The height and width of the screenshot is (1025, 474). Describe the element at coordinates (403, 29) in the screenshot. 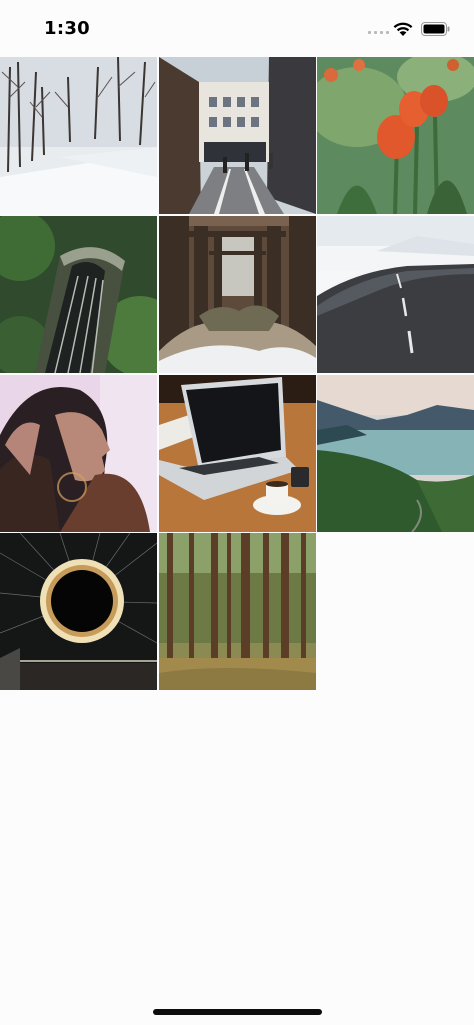

I see `wifi-icon` at that location.